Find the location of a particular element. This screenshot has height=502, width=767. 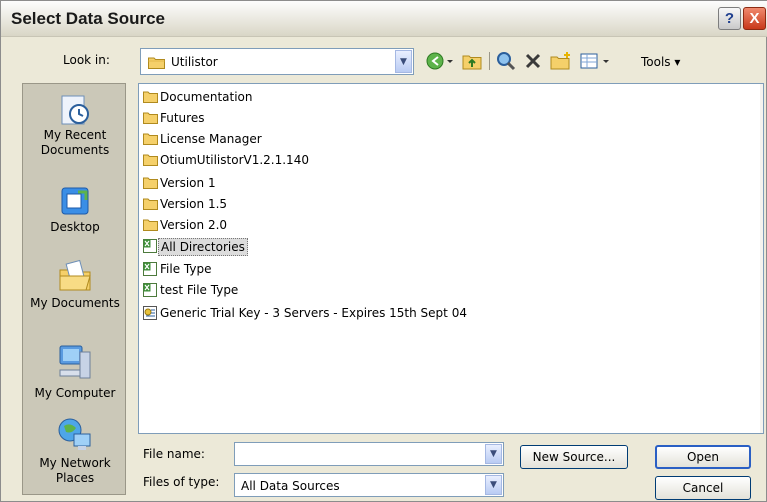

file-name: test File Type is located at coordinates (199, 290).